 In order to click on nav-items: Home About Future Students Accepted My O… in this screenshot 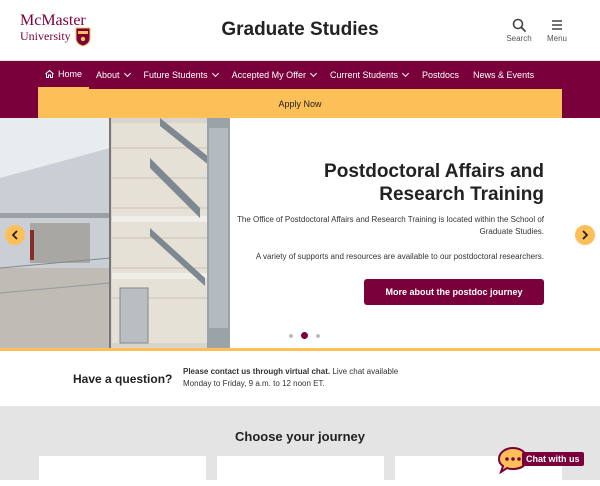, I will do `click(289, 75)`.